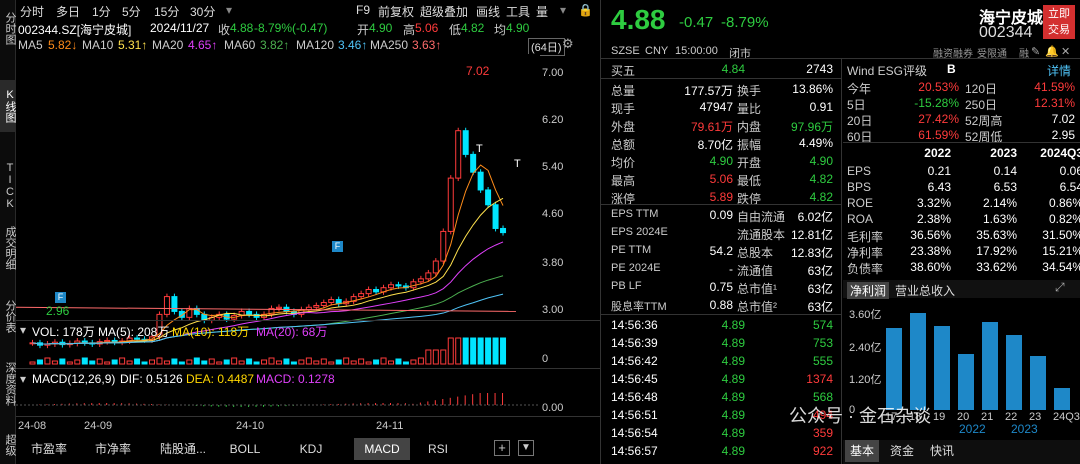 Image resolution: width=1080 pixels, height=464 pixels. I want to click on high-marker: 7.02, so click(478, 71).